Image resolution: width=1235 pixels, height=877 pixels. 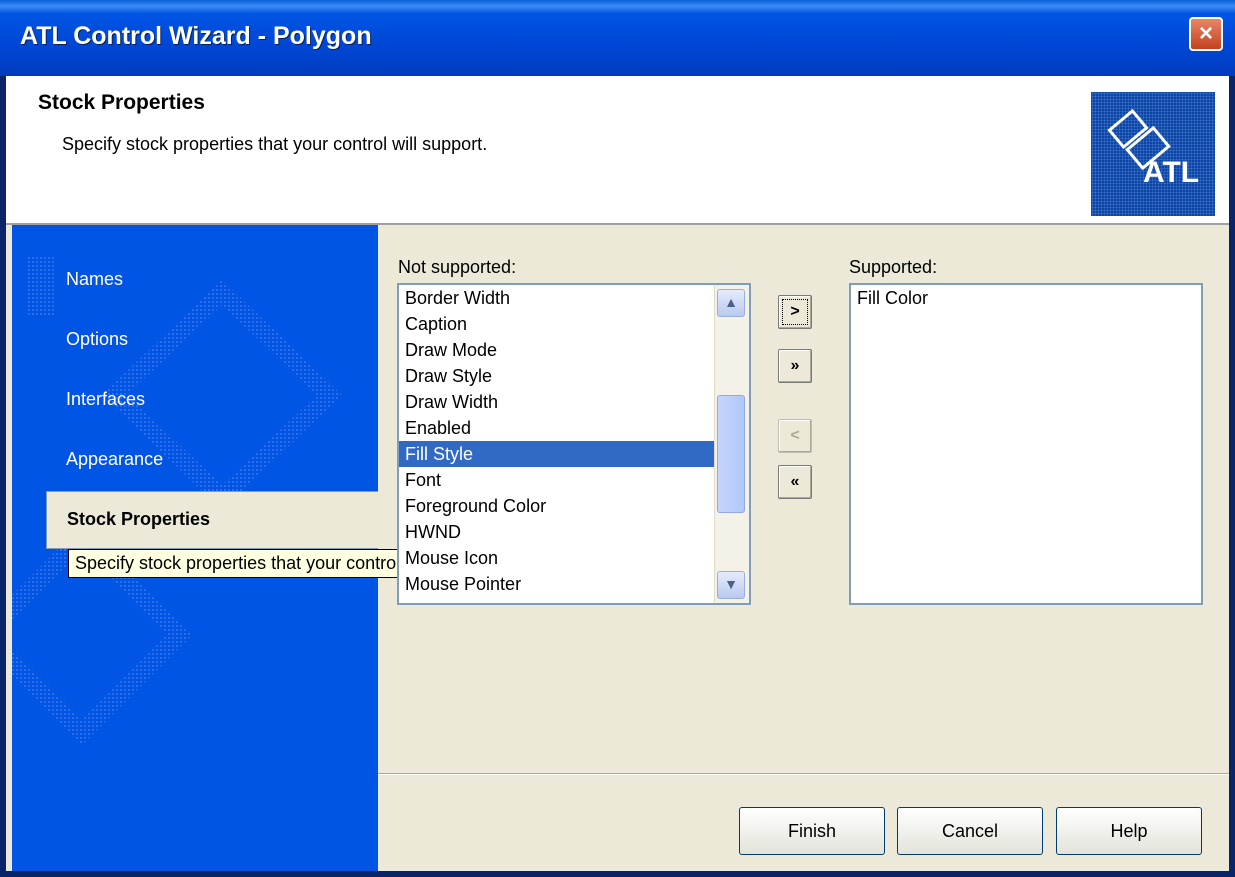 What do you see at coordinates (574, 506) in the screenshot?
I see `not-supported-list-item: Foreground Color` at bounding box center [574, 506].